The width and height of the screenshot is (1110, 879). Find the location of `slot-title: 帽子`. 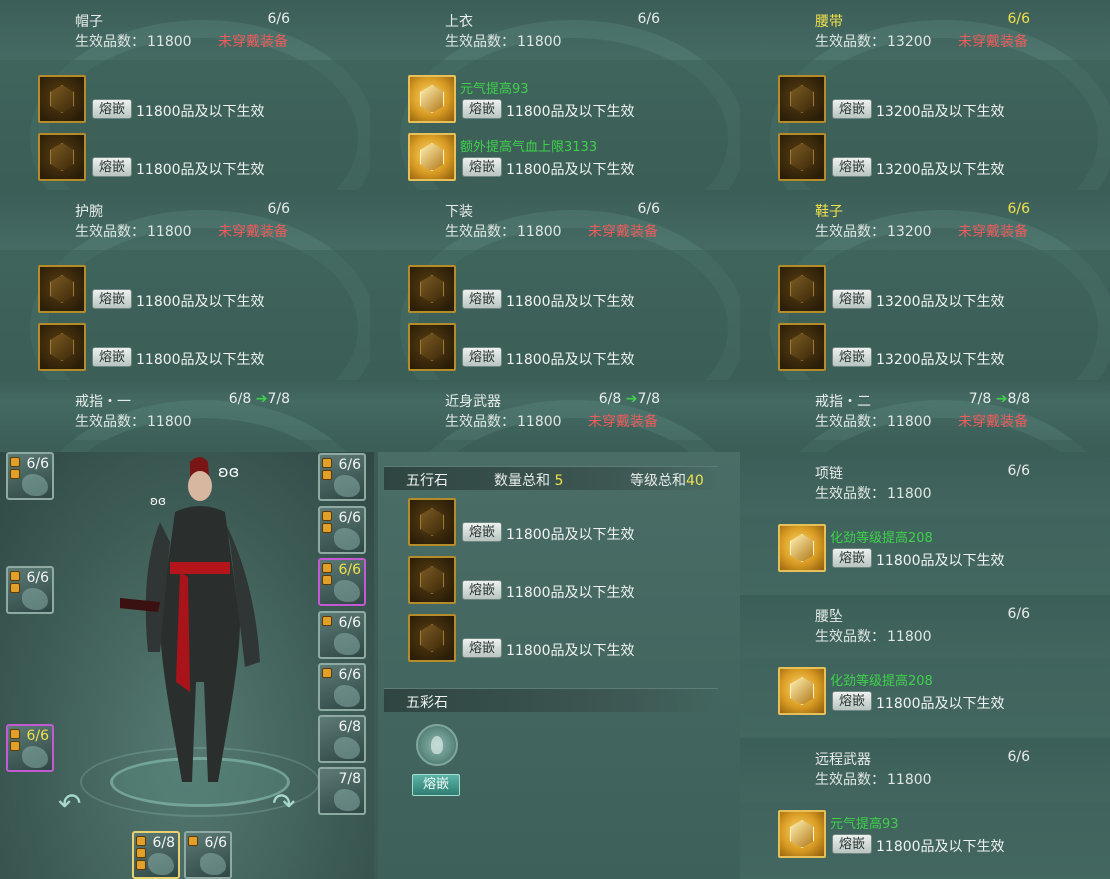

slot-title: 帽子 is located at coordinates (89, 22).